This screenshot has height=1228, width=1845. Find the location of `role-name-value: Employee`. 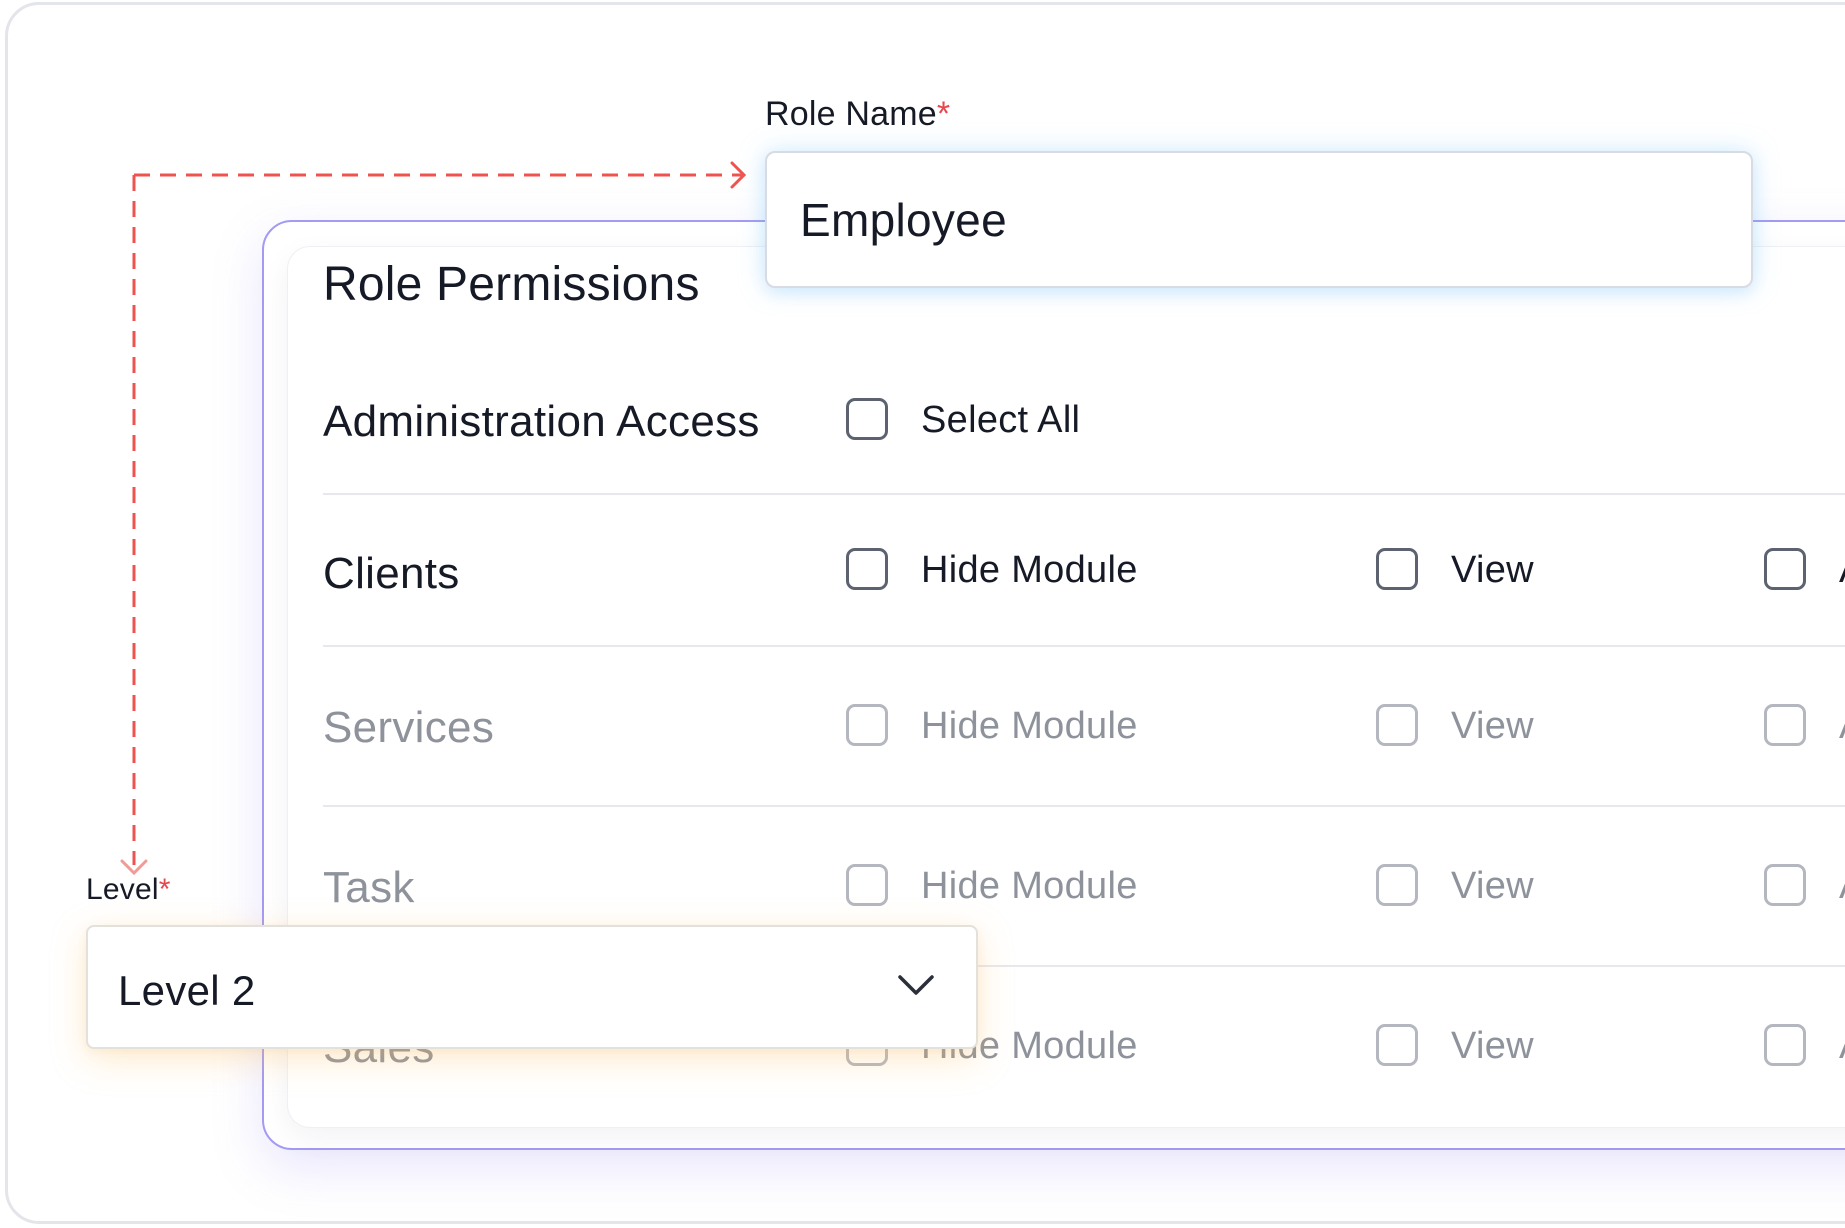

role-name-value: Employee is located at coordinates (903, 220).